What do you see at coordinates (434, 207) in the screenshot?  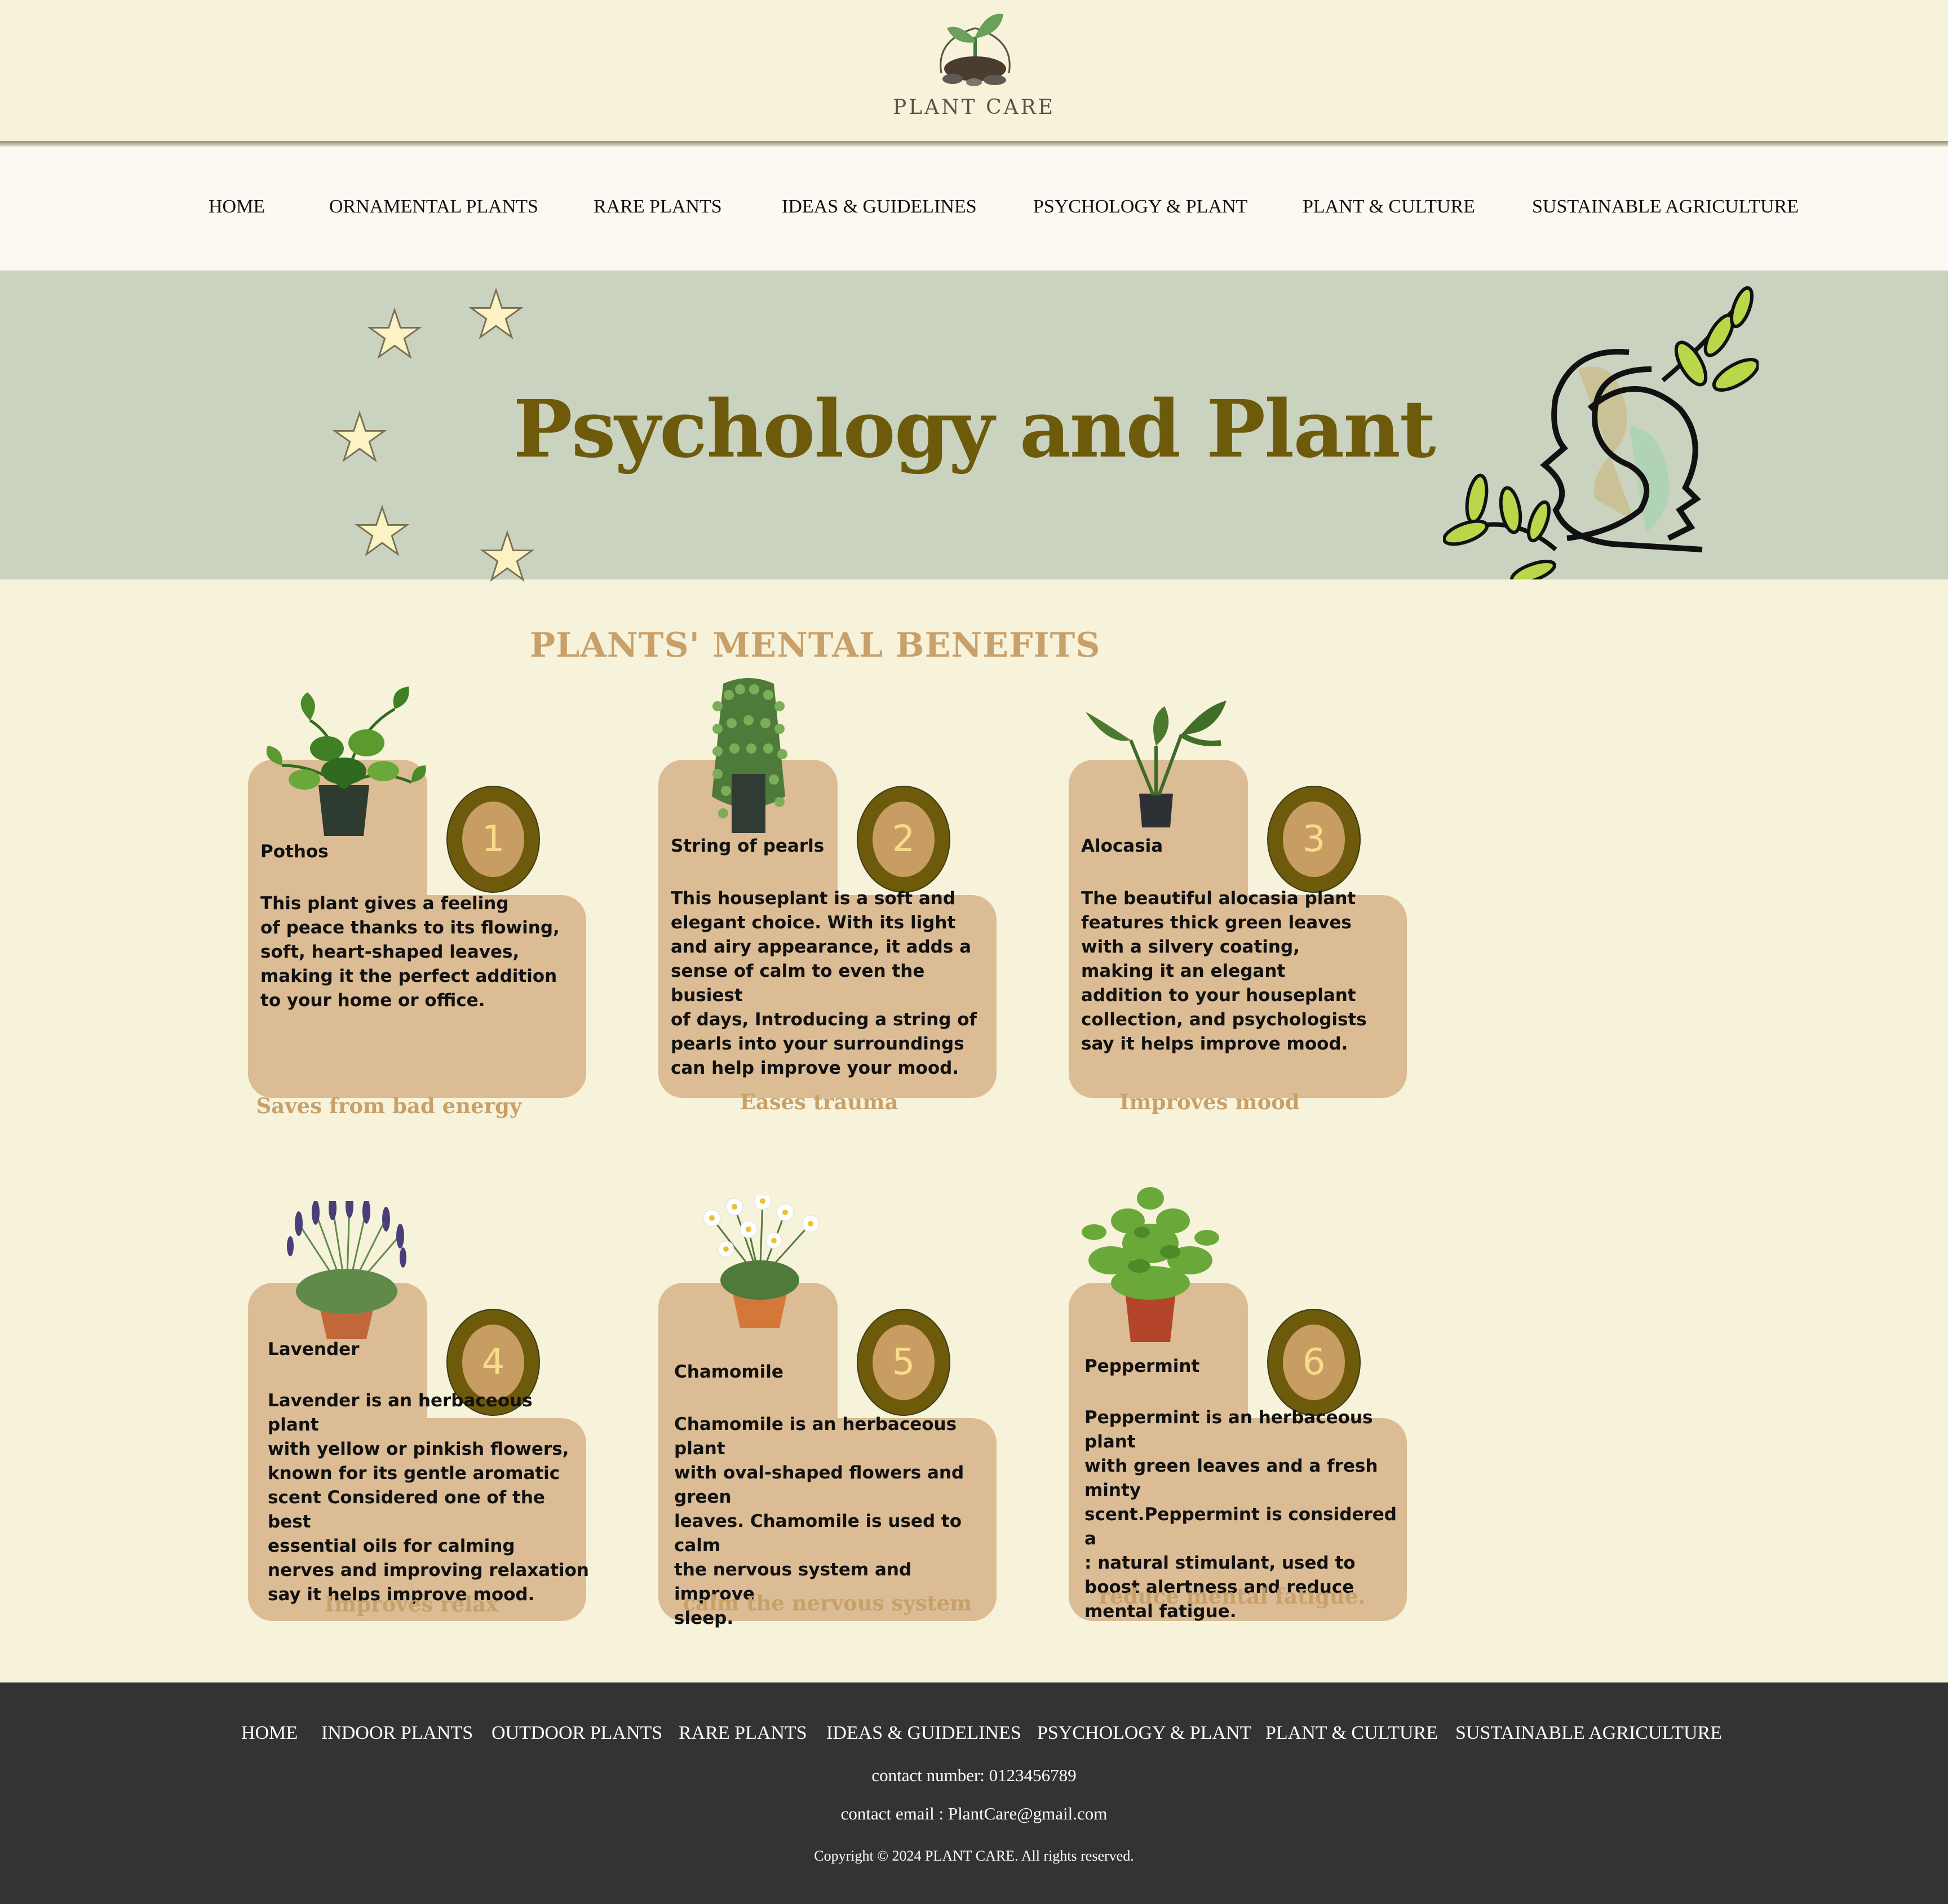 I see `nav-ornamental-plants: ORNAMENTAL PLANTS` at bounding box center [434, 207].